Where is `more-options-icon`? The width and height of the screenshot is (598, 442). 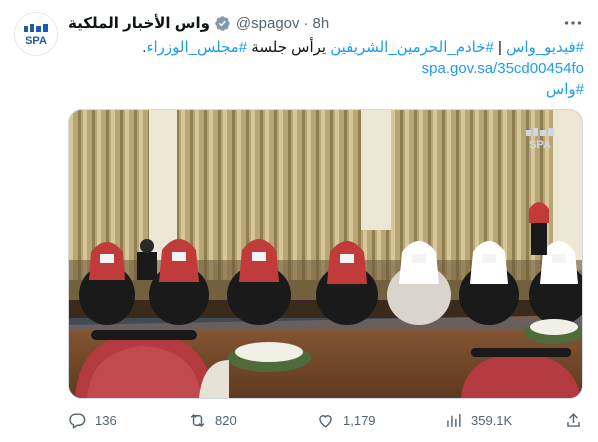
more-options-icon is located at coordinates (573, 23).